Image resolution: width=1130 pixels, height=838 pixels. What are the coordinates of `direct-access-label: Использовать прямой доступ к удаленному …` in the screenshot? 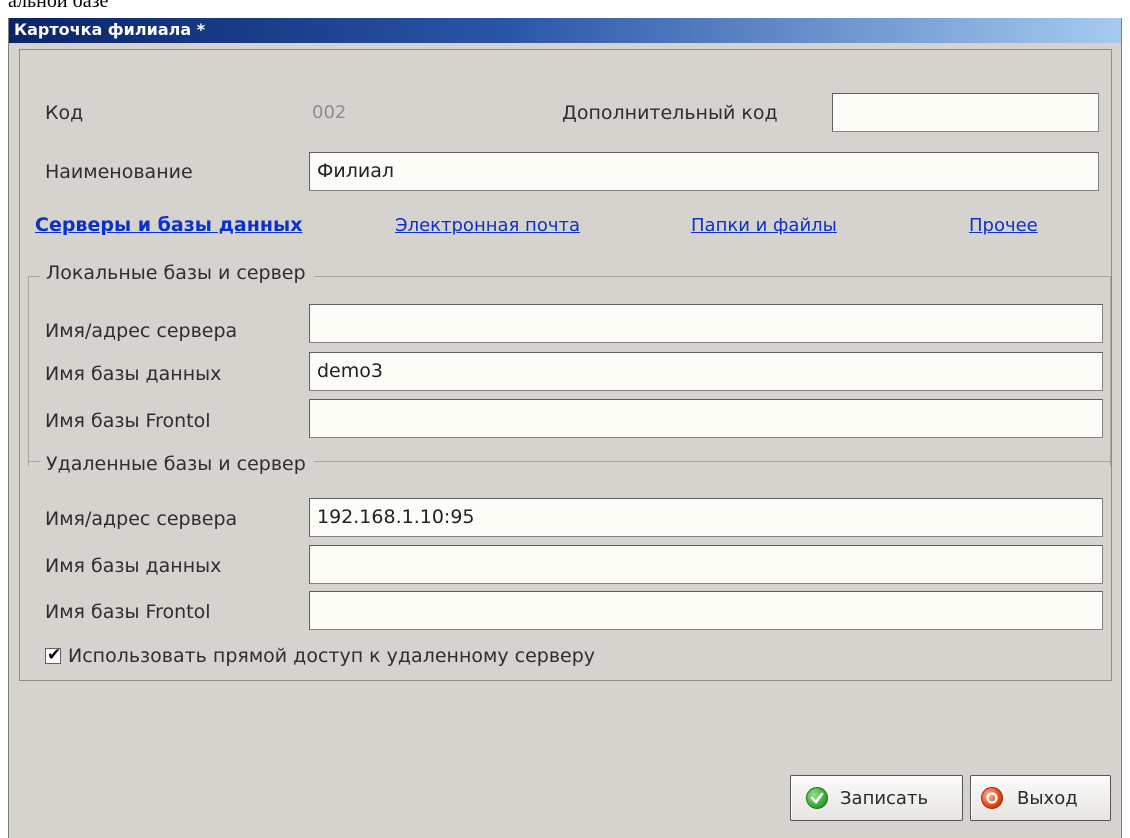 It's located at (331, 656).